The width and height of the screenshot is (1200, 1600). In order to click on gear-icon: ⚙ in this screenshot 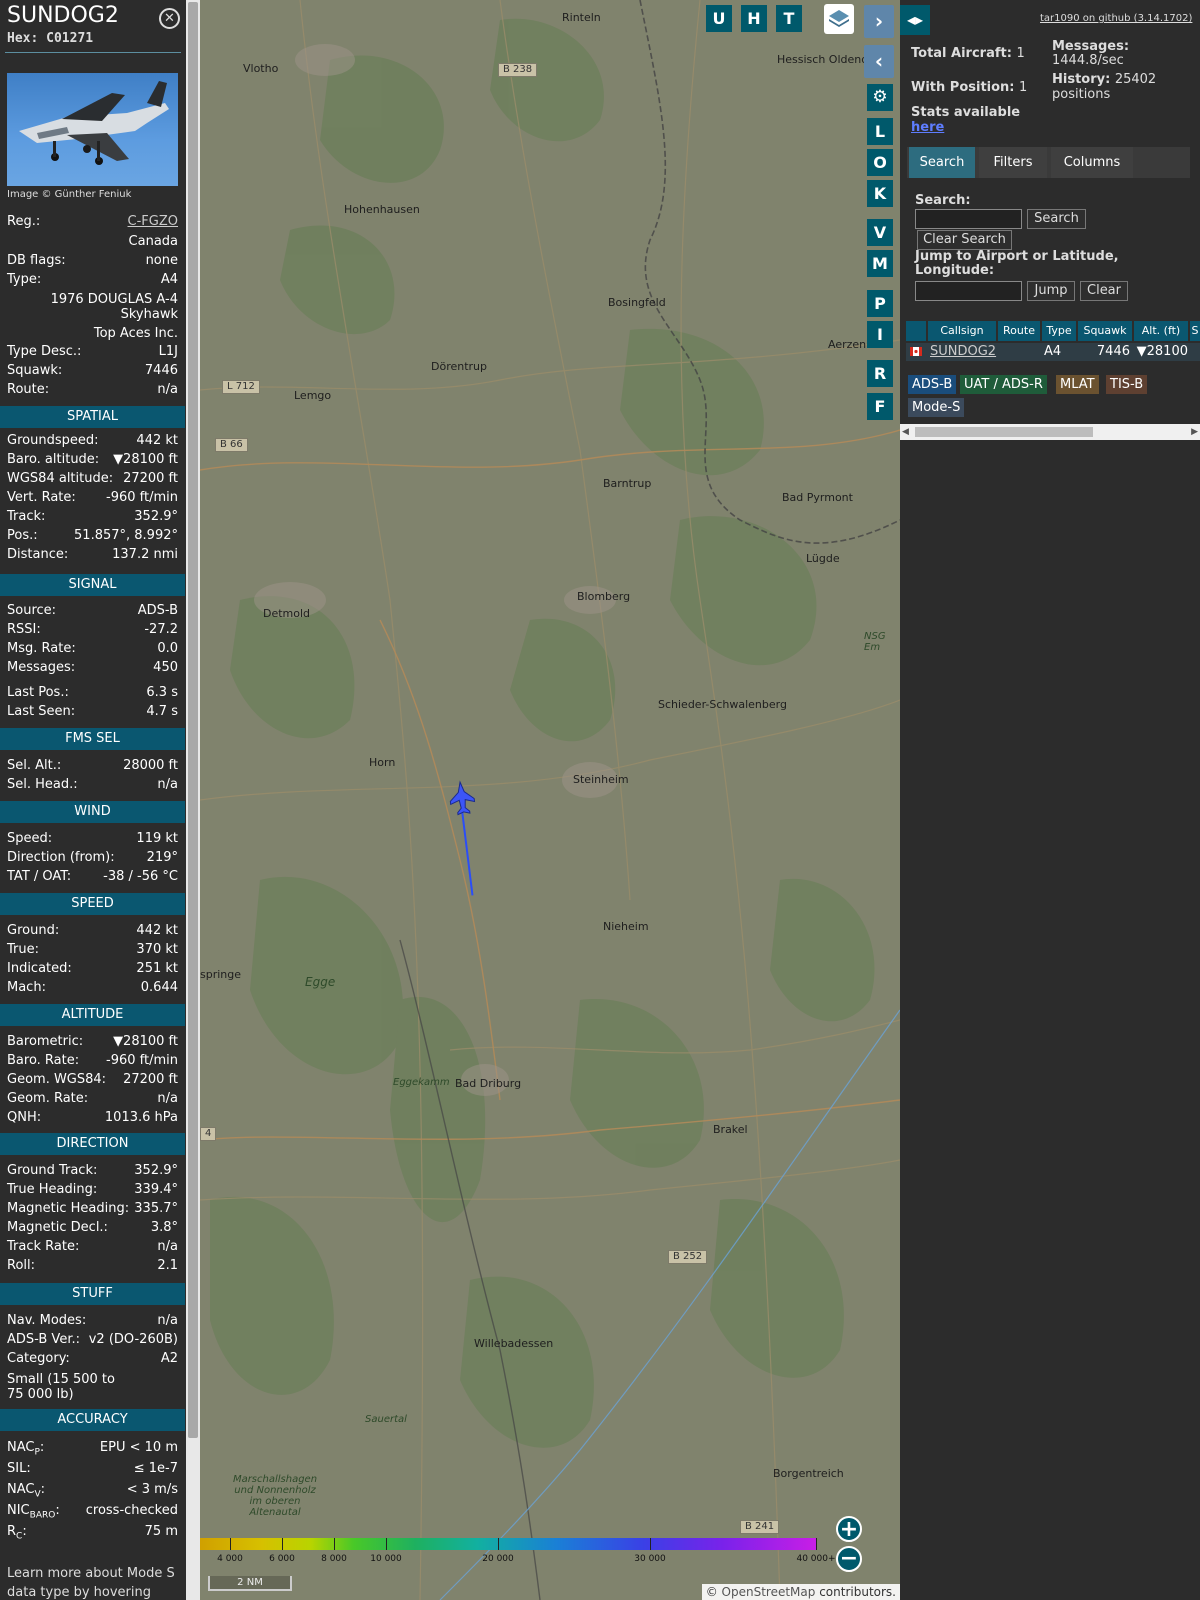, I will do `click(880, 97)`.